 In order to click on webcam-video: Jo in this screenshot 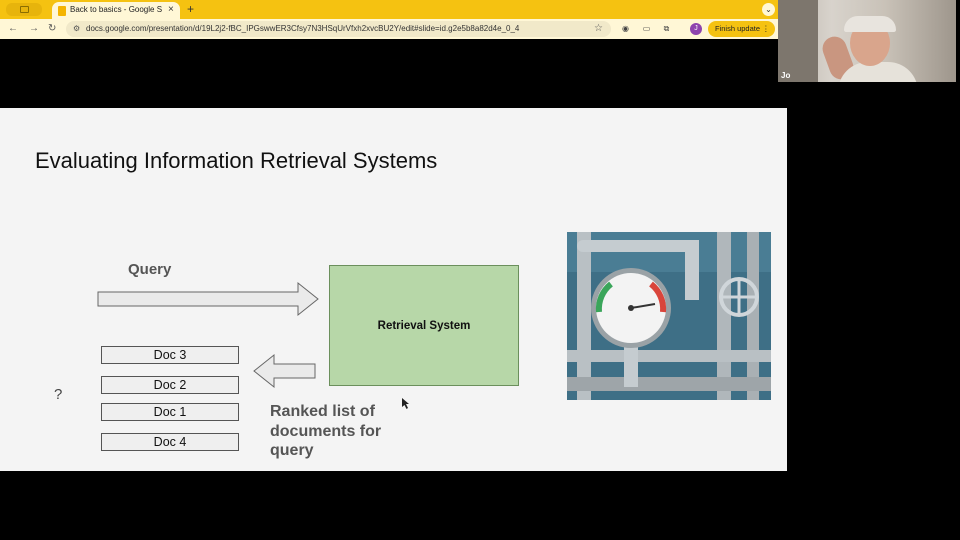, I will do `click(867, 41)`.